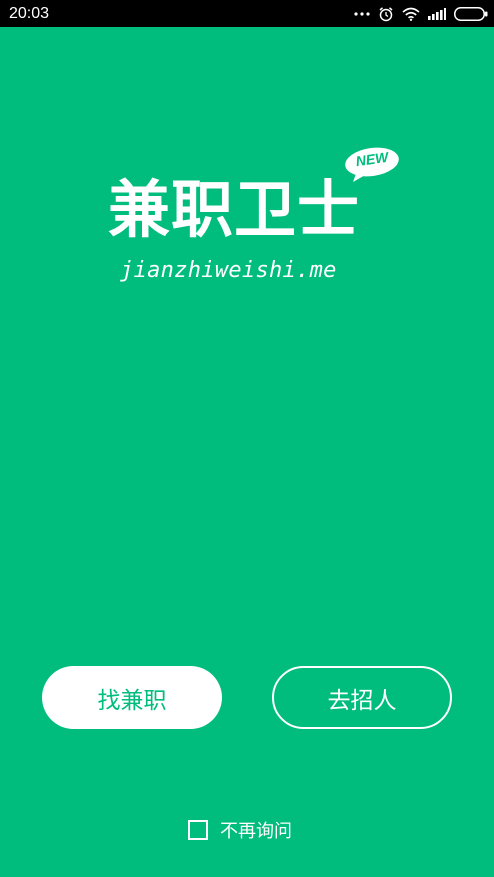  What do you see at coordinates (198, 830) in the screenshot?
I see `checkbox-icon` at bounding box center [198, 830].